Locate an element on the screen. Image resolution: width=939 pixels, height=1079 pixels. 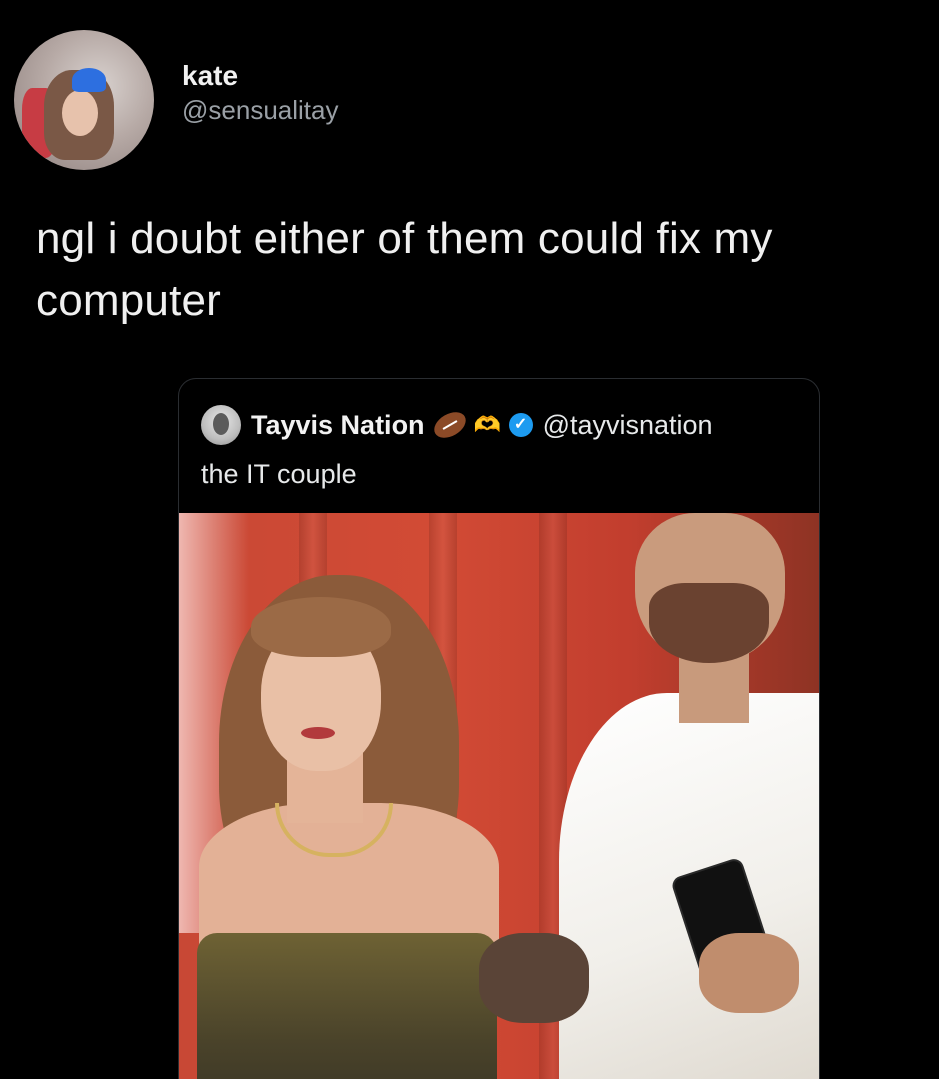
american-football-emoji-icon is located at coordinates (449, 425).